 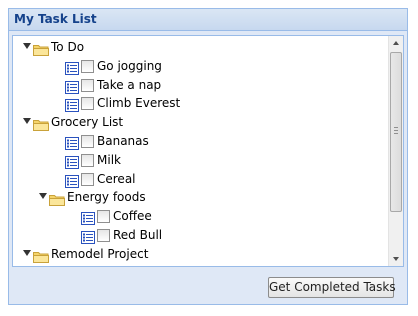 I want to click on tree-folder-node: Energy foods, so click(x=200, y=197).